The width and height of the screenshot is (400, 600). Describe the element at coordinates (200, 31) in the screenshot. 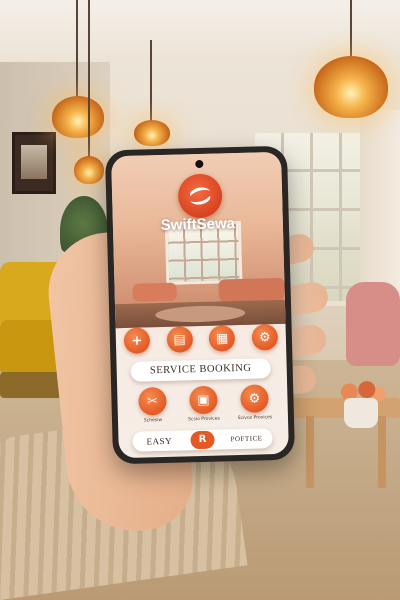

I see `ceiling` at that location.